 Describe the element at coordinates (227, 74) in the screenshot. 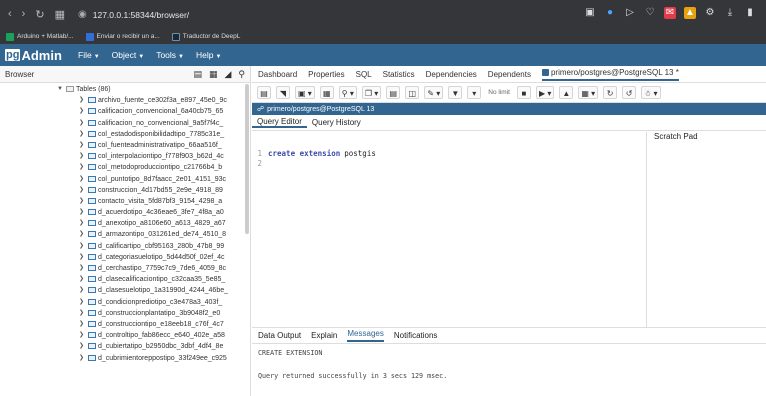

I see `filter-icon: ◢` at that location.